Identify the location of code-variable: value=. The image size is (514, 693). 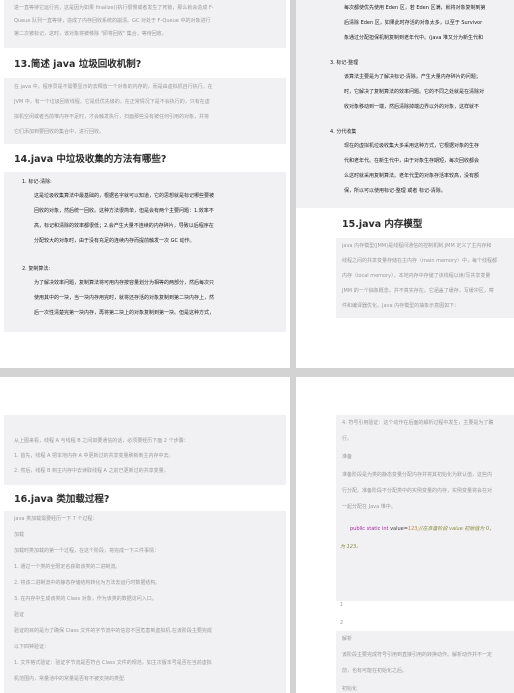
(398, 529).